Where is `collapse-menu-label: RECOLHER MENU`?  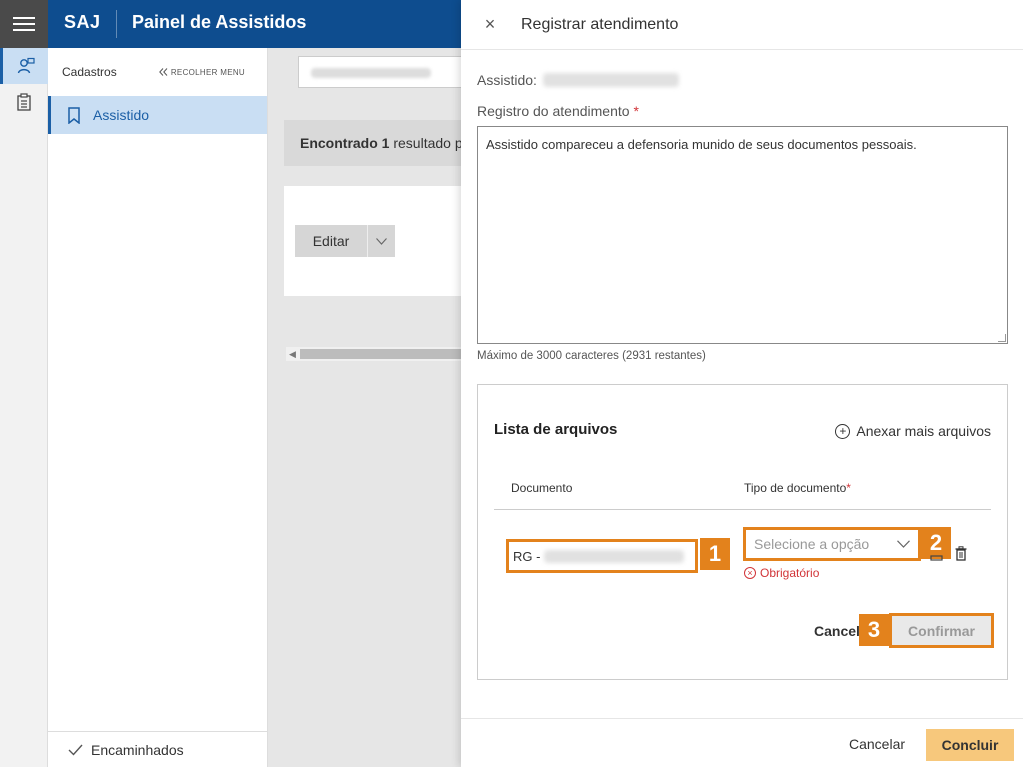
collapse-menu-label: RECOLHER MENU is located at coordinates (207, 72).